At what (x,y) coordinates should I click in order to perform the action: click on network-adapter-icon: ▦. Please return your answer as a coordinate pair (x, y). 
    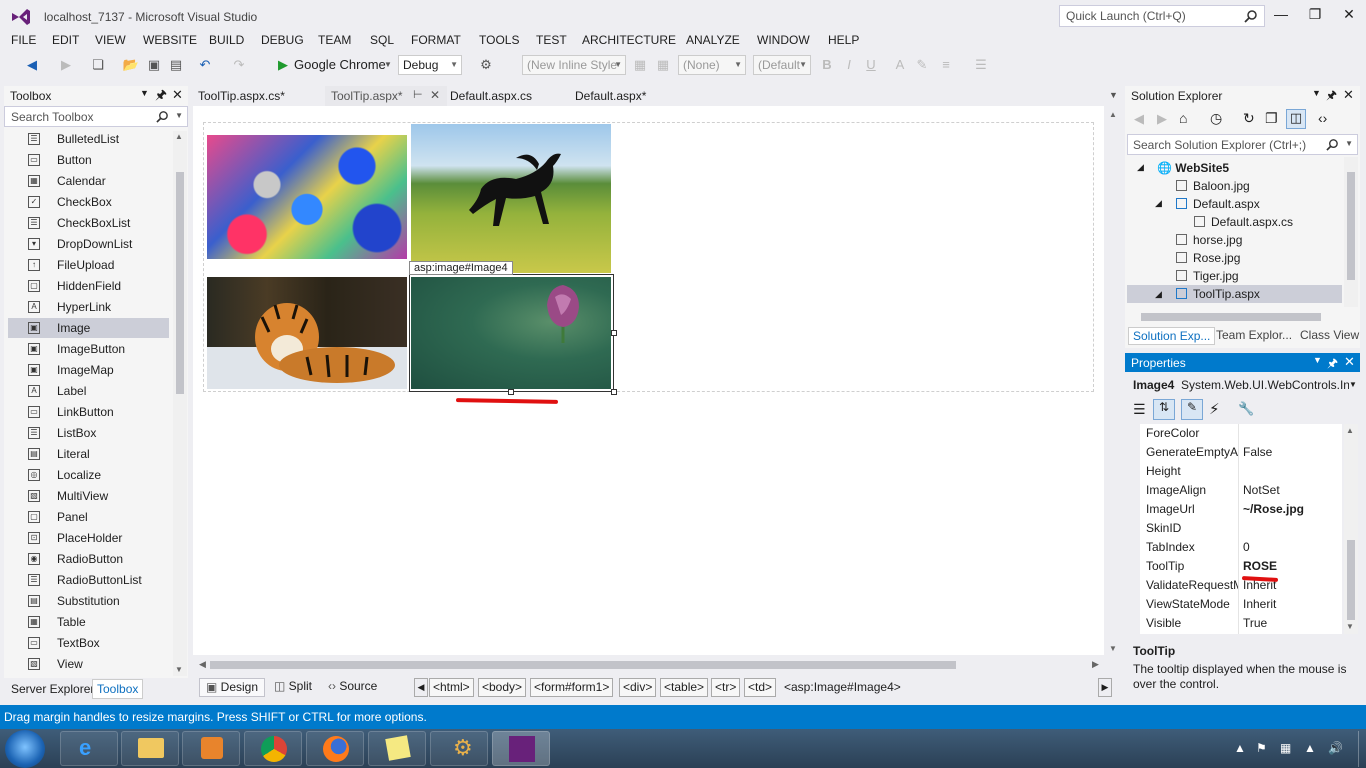
    Looking at the image, I should click on (1285, 748).